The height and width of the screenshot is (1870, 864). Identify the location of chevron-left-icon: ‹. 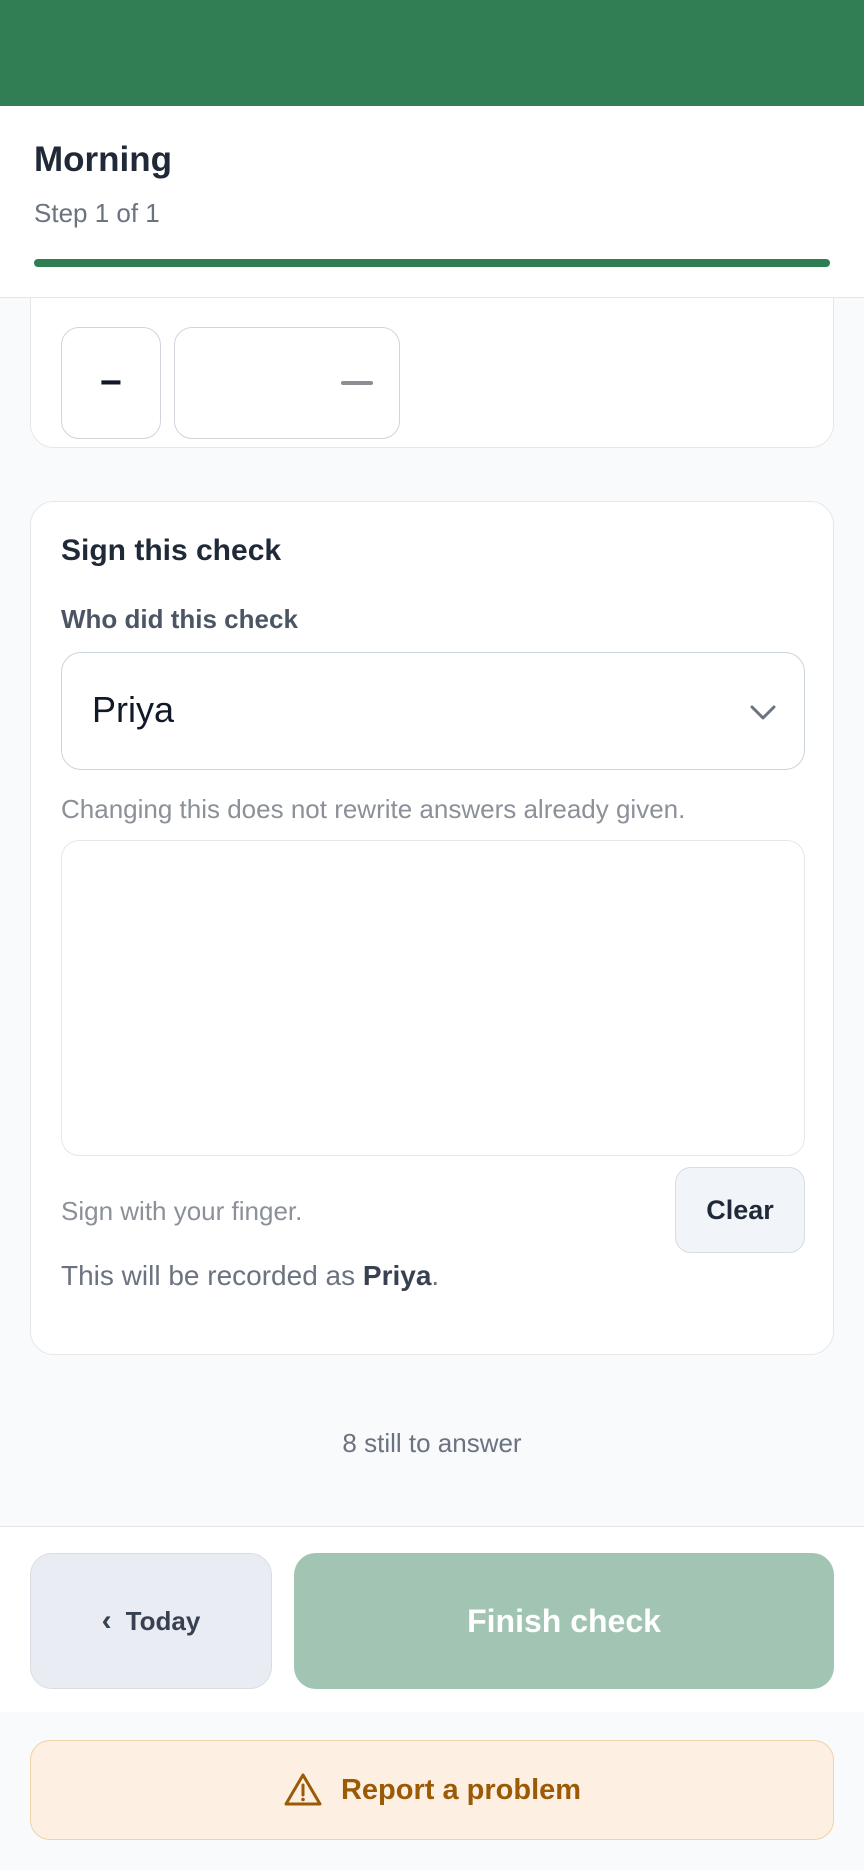
(106, 1620).